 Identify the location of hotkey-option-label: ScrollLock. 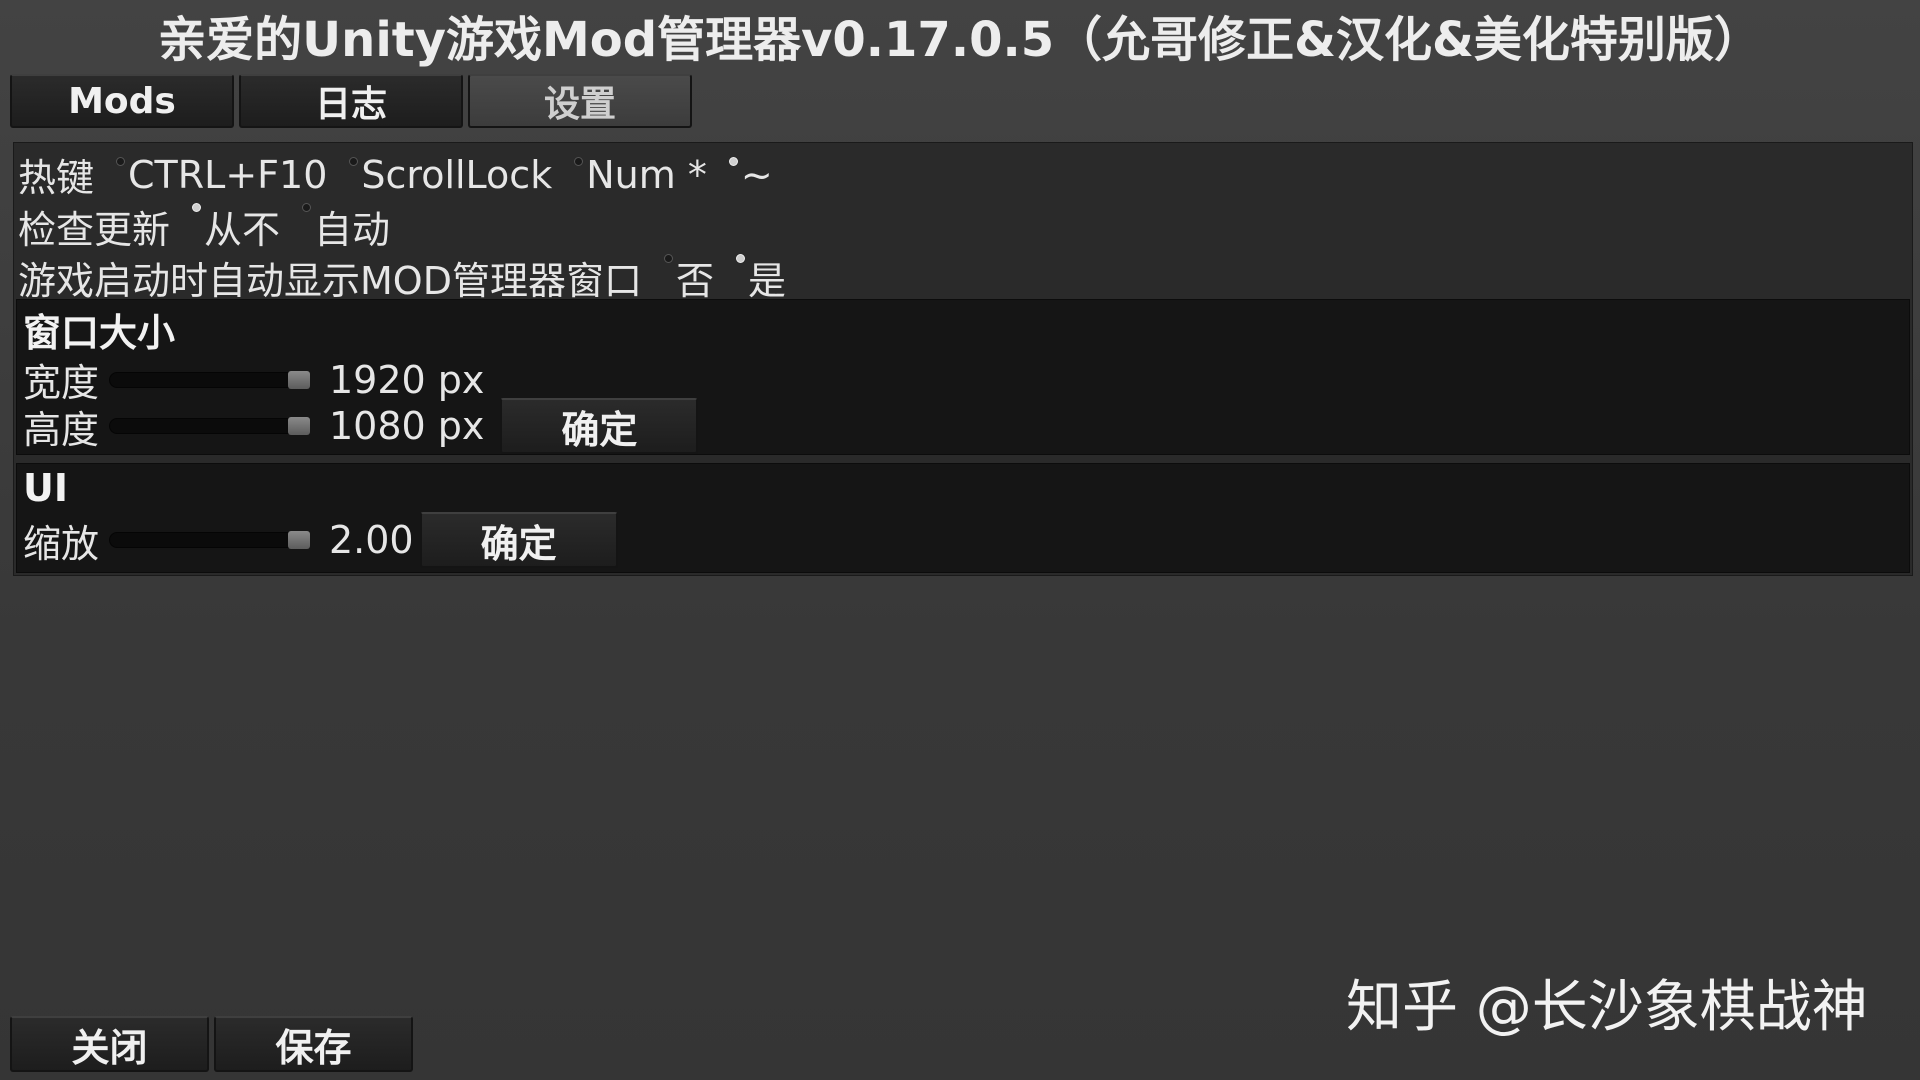
(457, 174).